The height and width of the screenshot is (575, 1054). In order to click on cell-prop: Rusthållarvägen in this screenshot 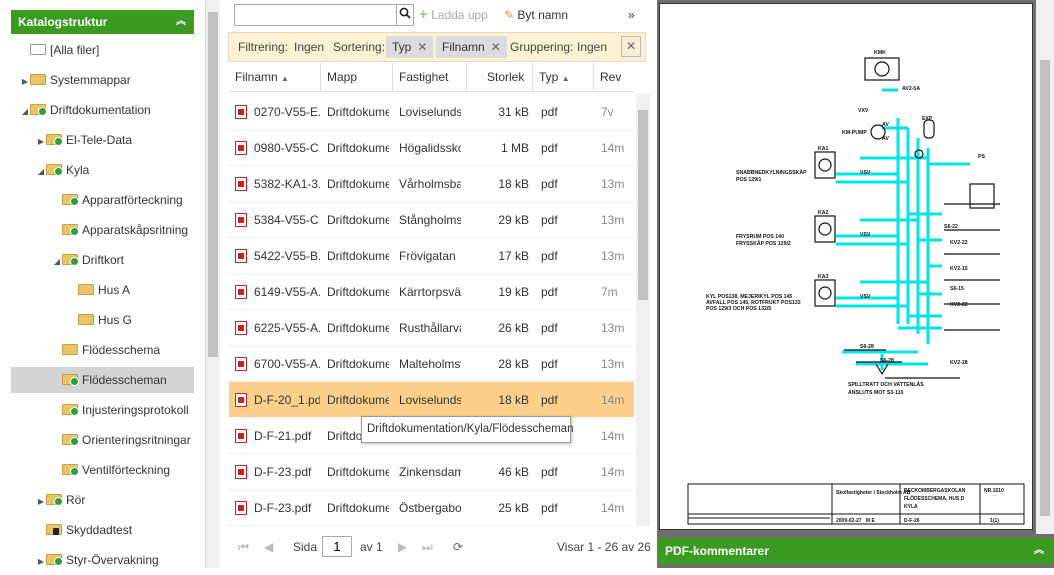, I will do `click(430, 328)`.